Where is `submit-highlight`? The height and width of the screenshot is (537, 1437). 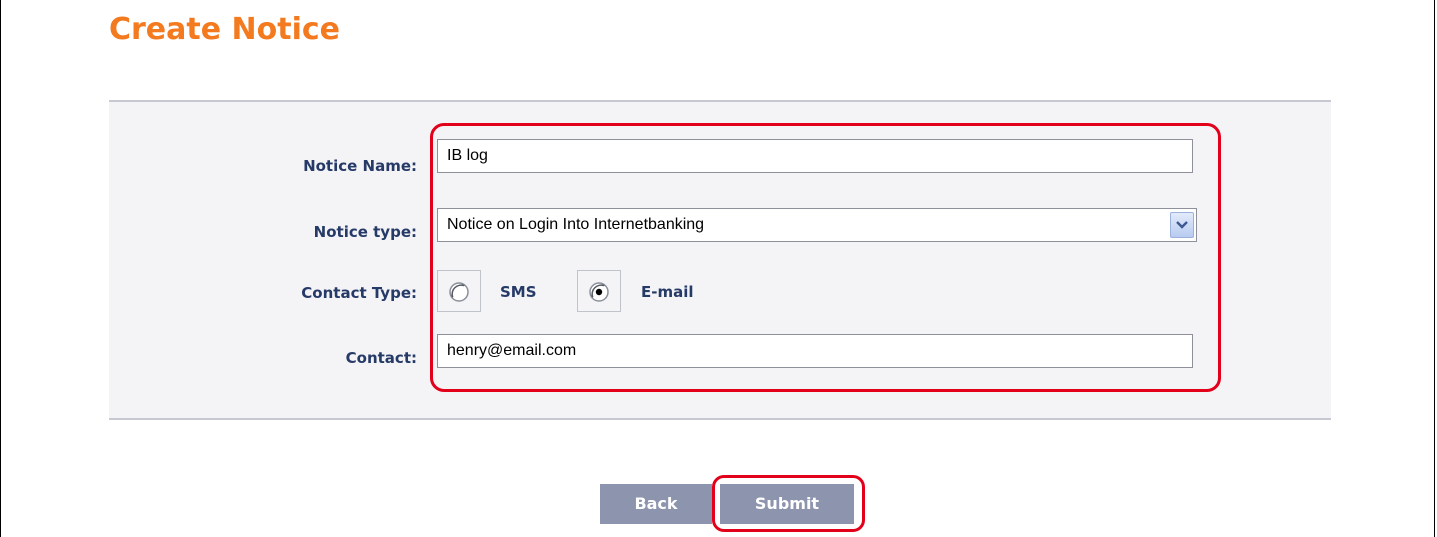 submit-highlight is located at coordinates (788, 503).